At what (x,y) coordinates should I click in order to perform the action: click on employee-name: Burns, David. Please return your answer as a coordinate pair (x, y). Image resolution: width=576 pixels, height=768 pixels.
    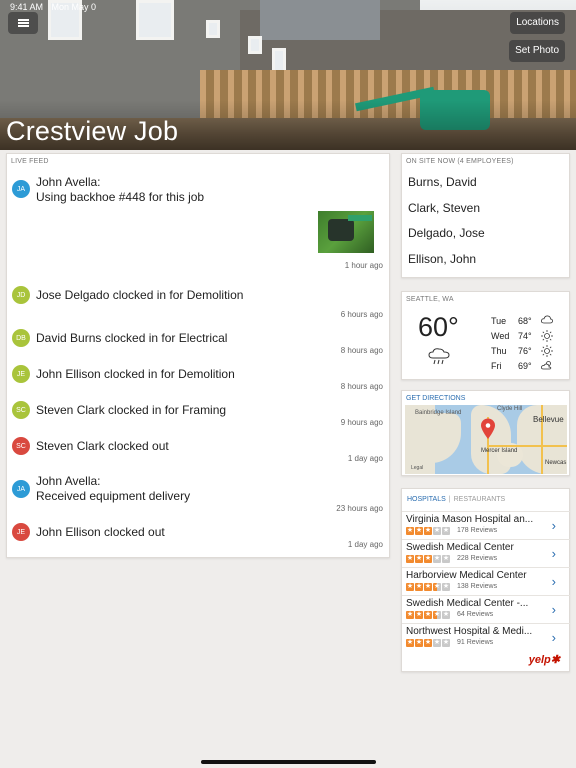
    Looking at the image, I should click on (442, 182).